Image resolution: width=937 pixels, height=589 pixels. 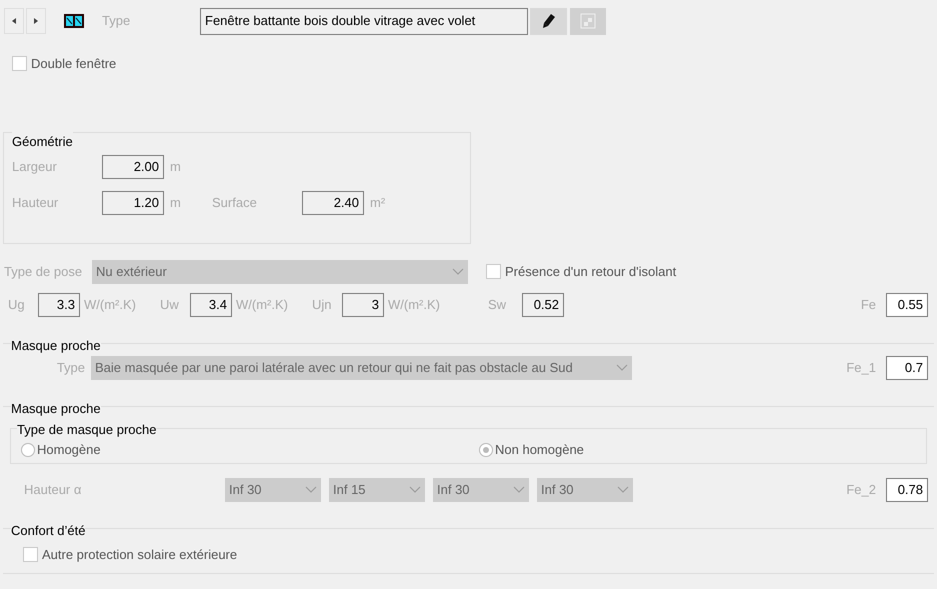 What do you see at coordinates (907, 490) in the screenshot?
I see `number-field: 0.78` at bounding box center [907, 490].